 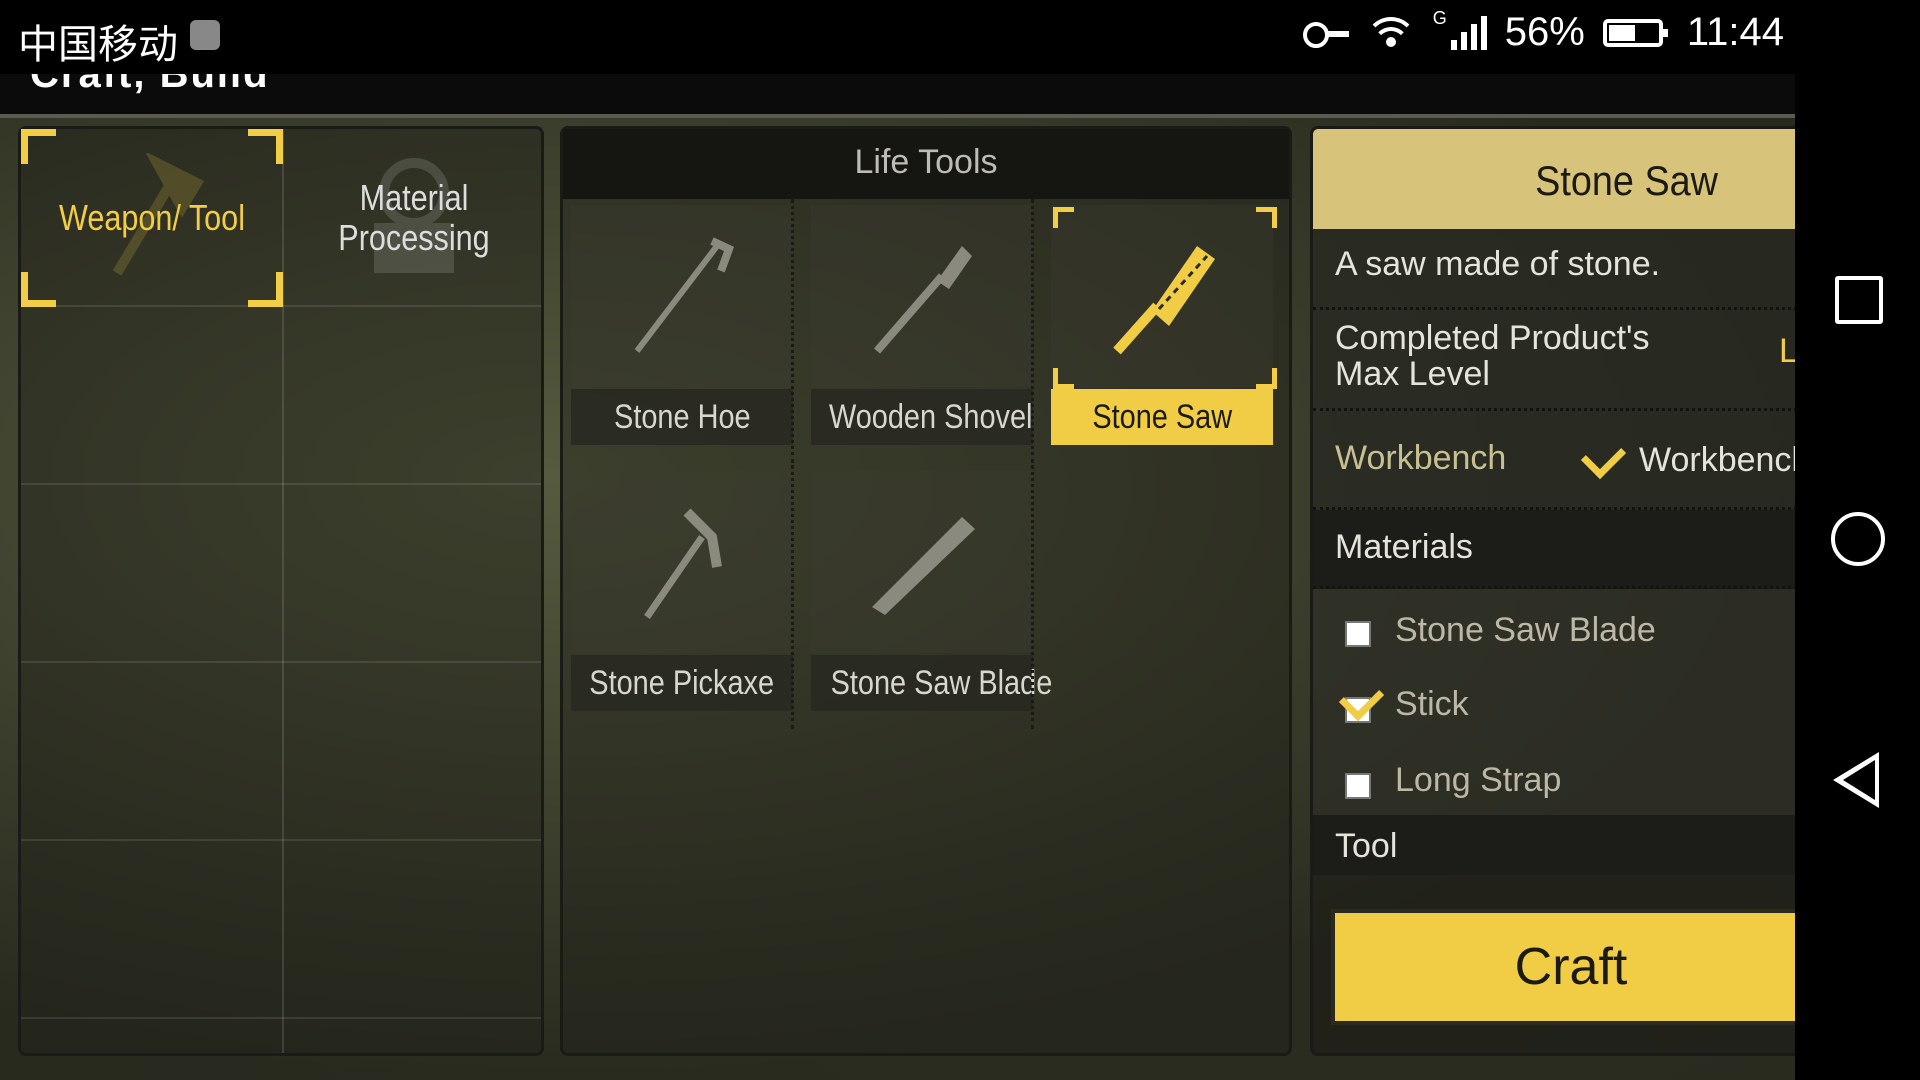 I want to click on item-wooden-shovel: Wooden Shovel, so click(x=918, y=331).